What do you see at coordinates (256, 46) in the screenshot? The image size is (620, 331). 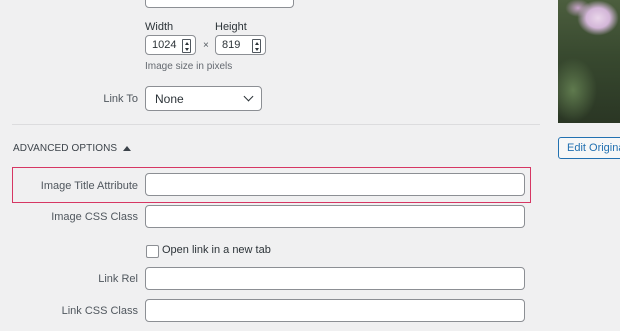 I see `height-spinner-icon` at bounding box center [256, 46].